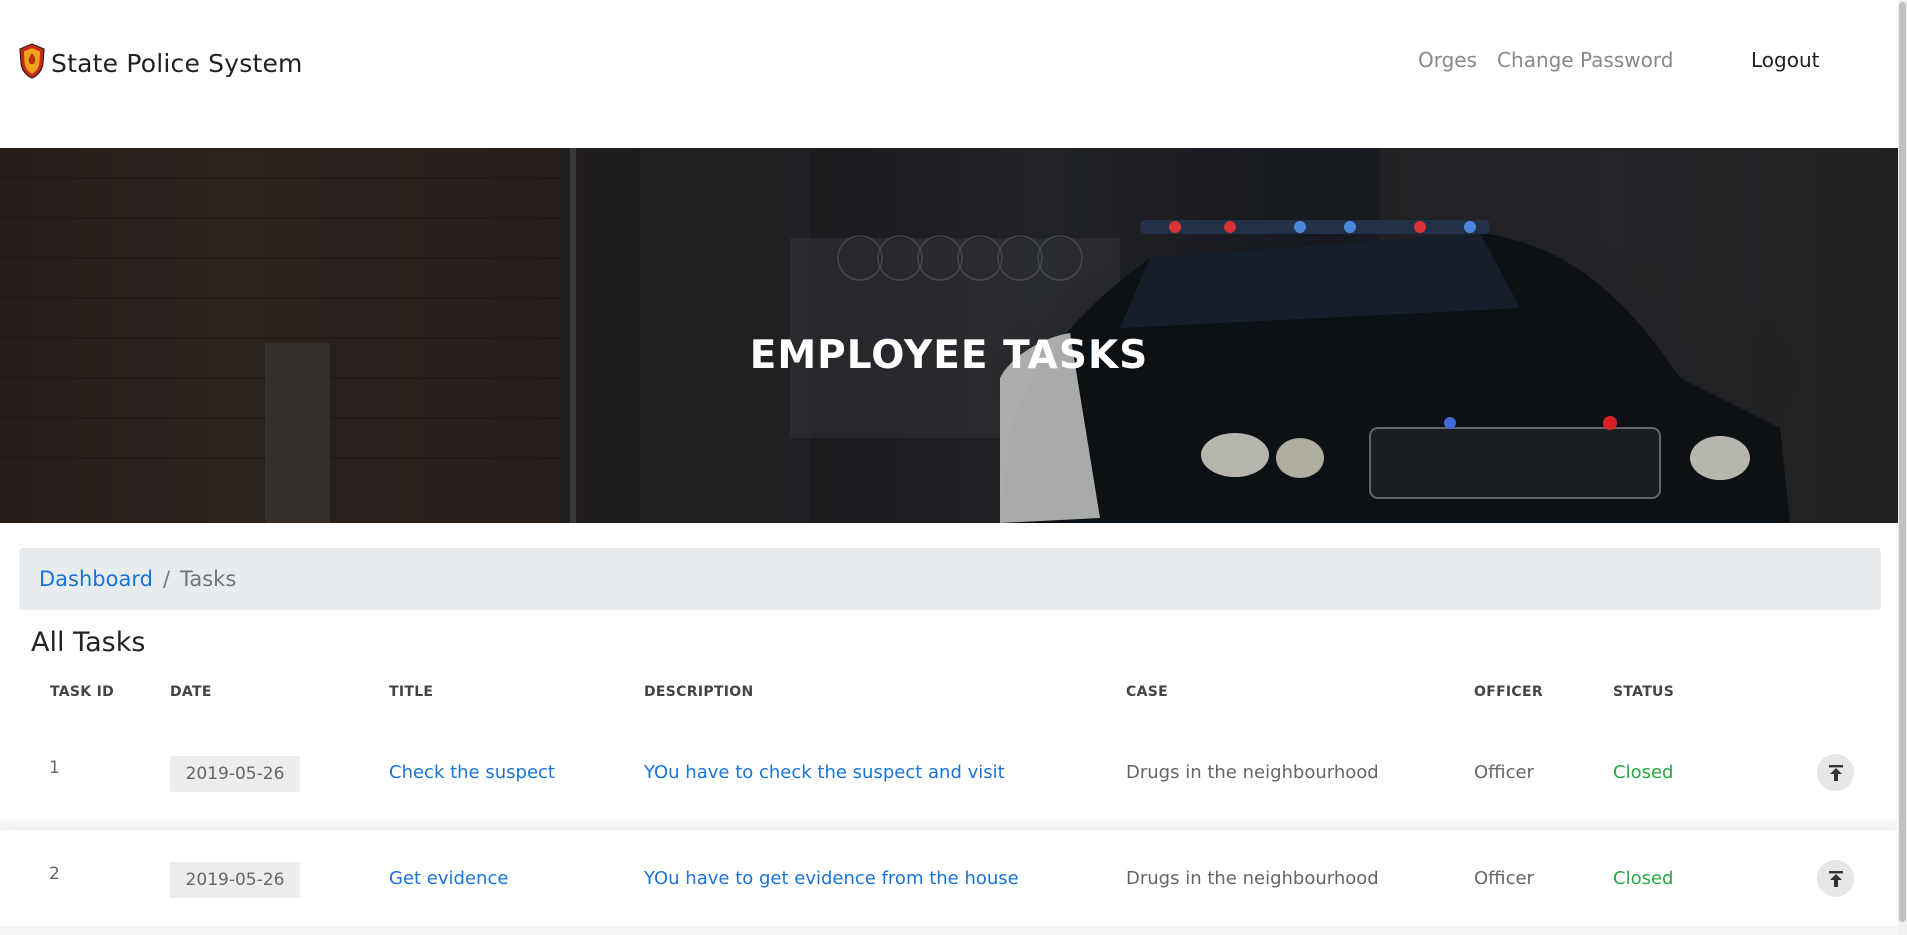 The width and height of the screenshot is (1907, 935). I want to click on logout-link: Logout, so click(1785, 60).